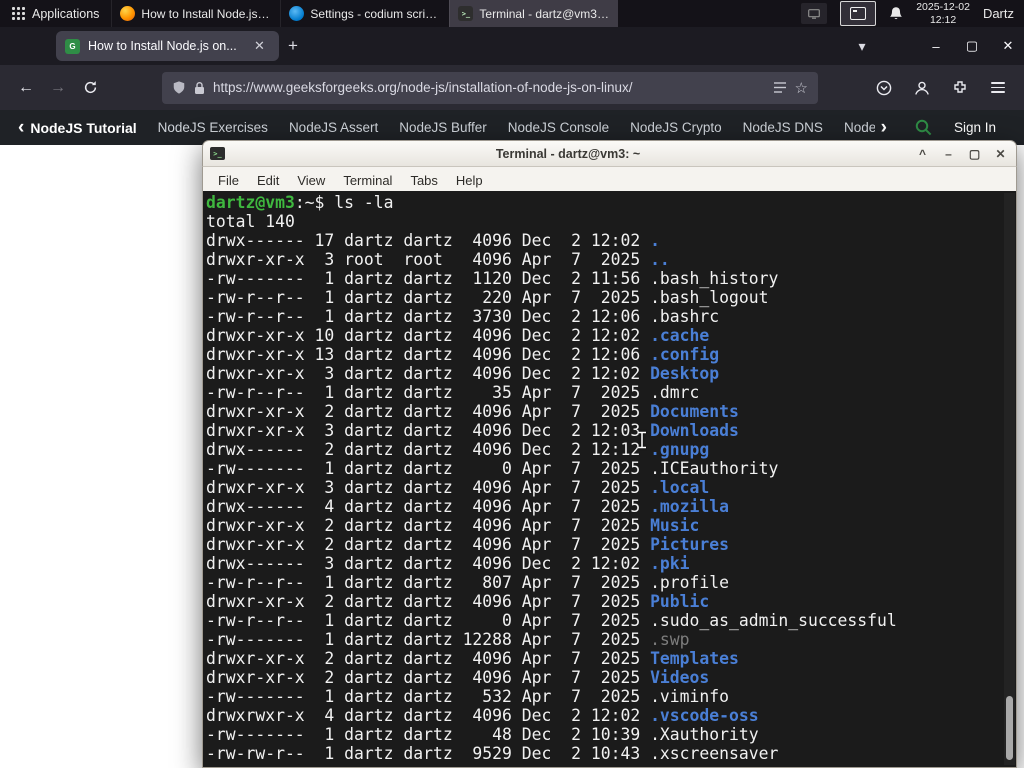 The image size is (1024, 768). Describe the element at coordinates (217, 153) in the screenshot. I see `terminal-app-icon: >_` at that location.